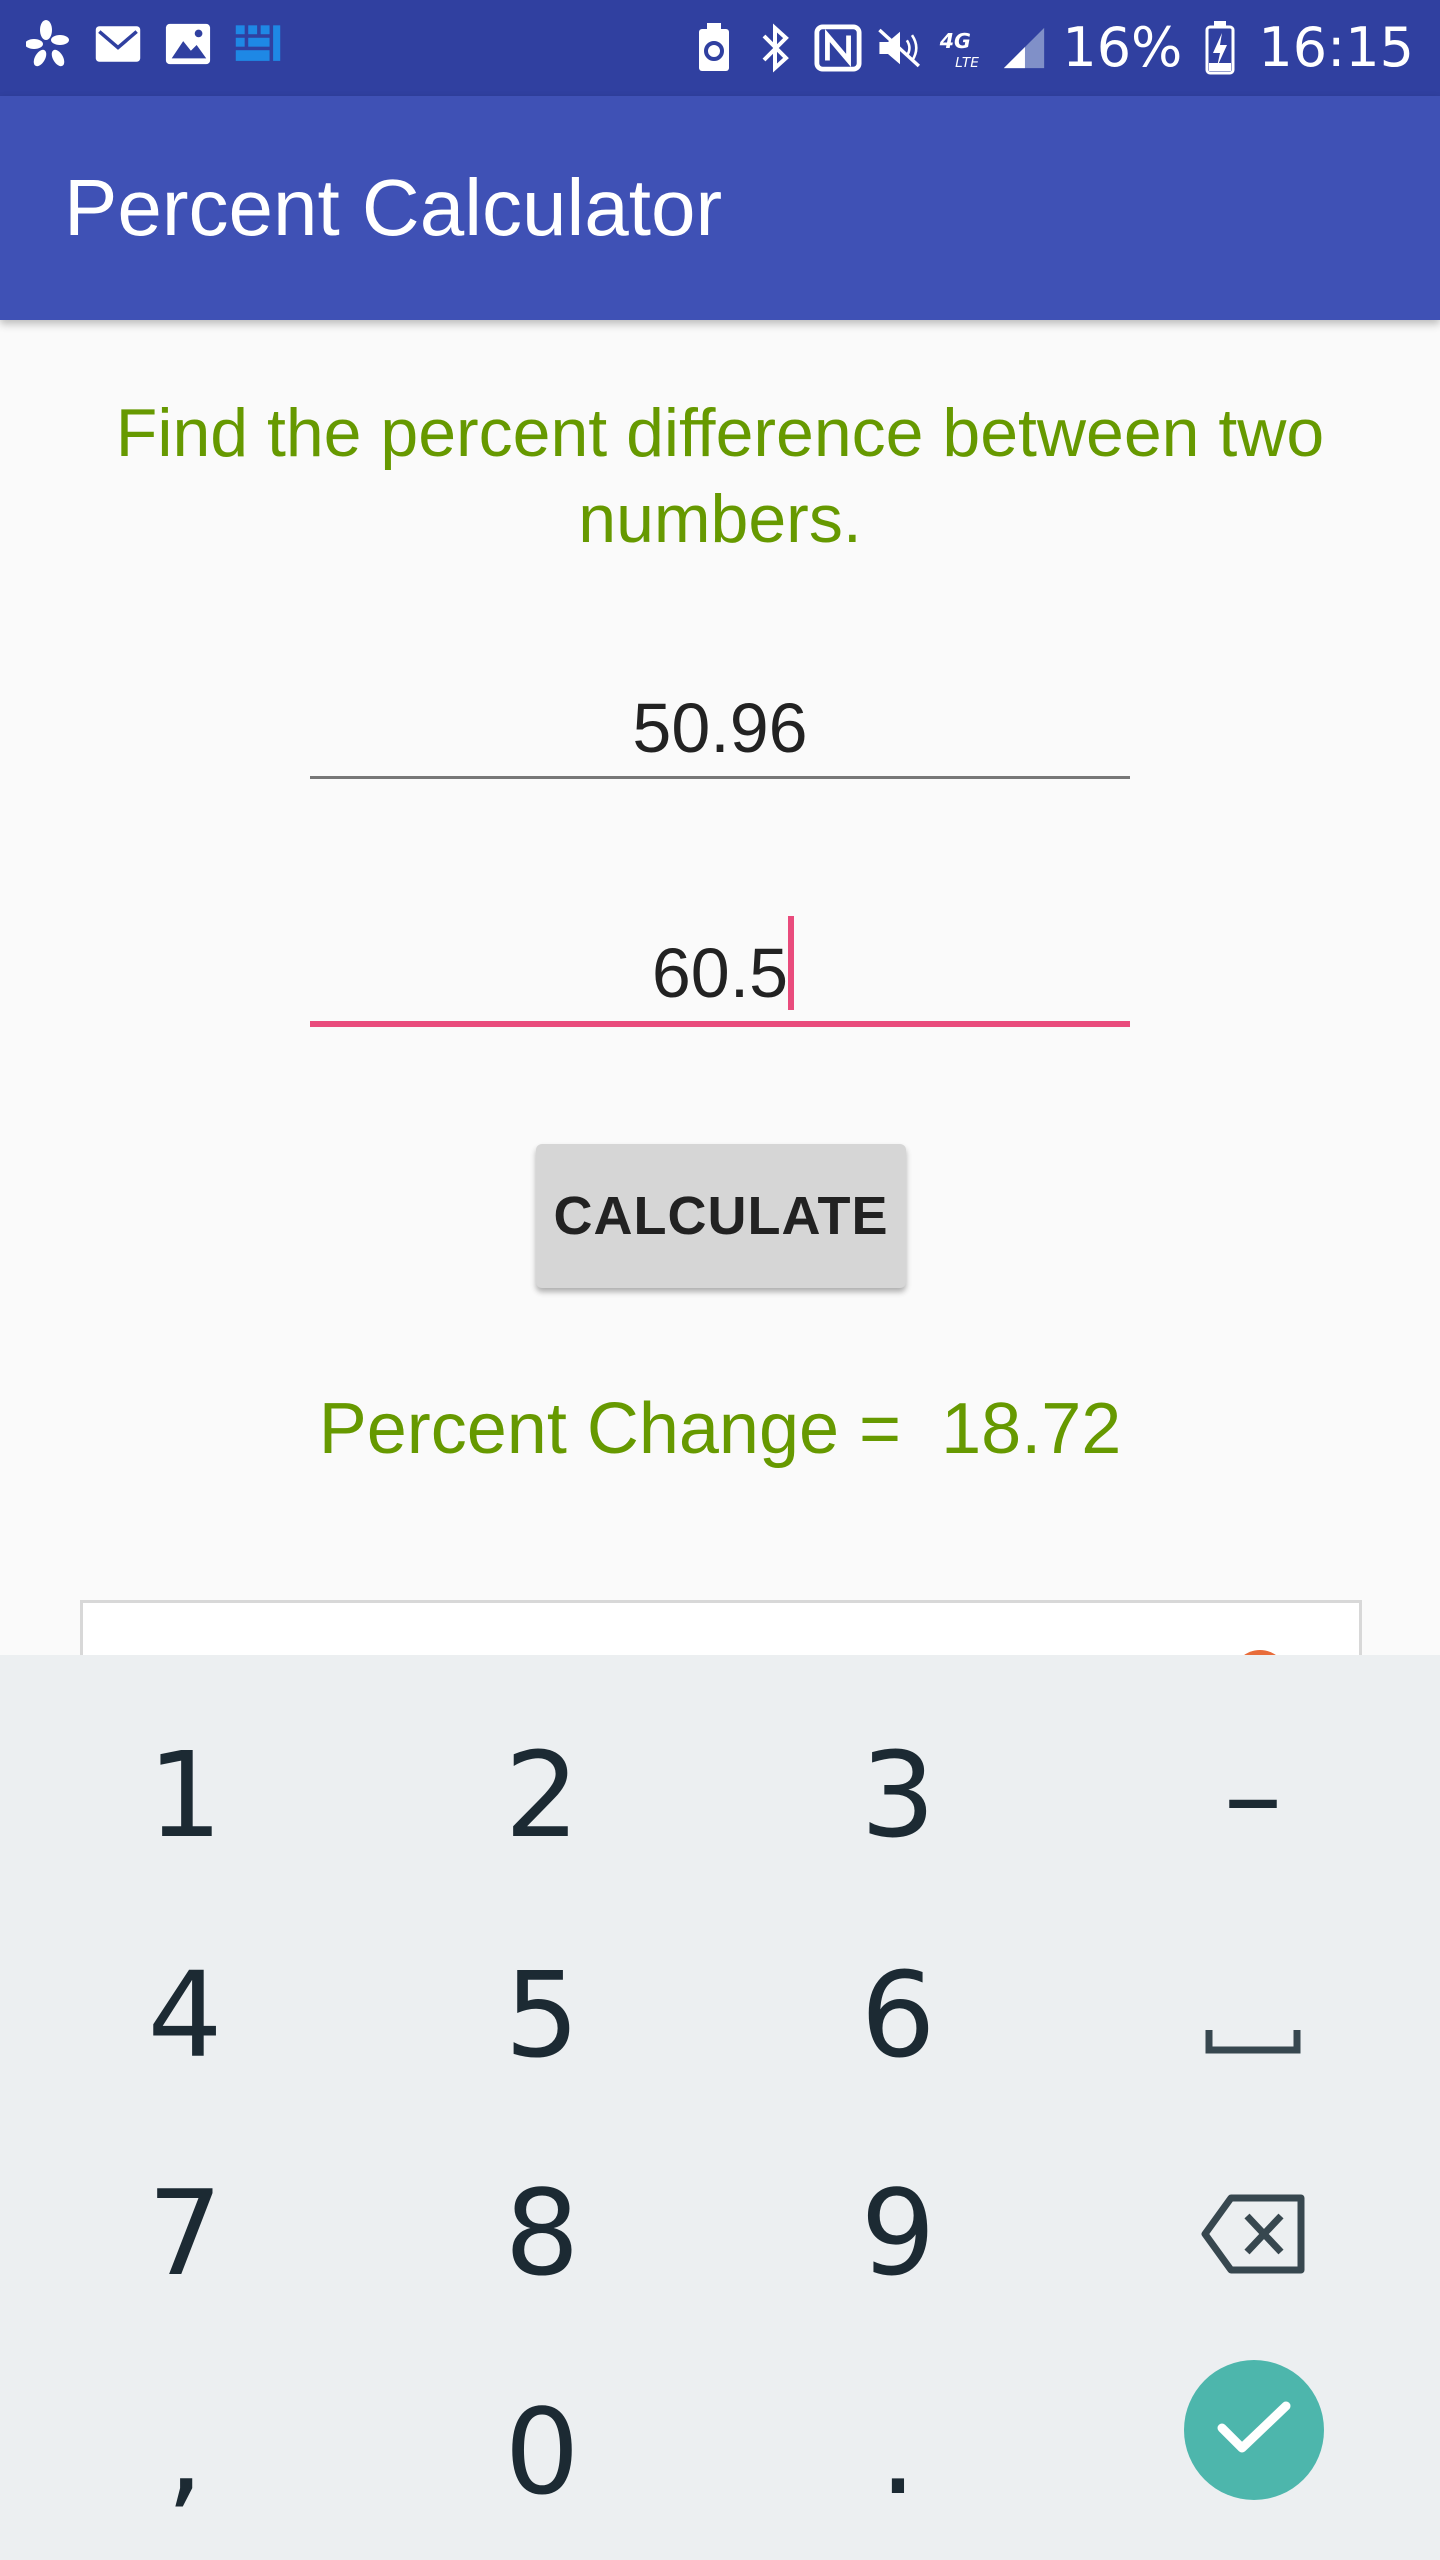  I want to click on app-bar: Percent Calculator, so click(720, 208).